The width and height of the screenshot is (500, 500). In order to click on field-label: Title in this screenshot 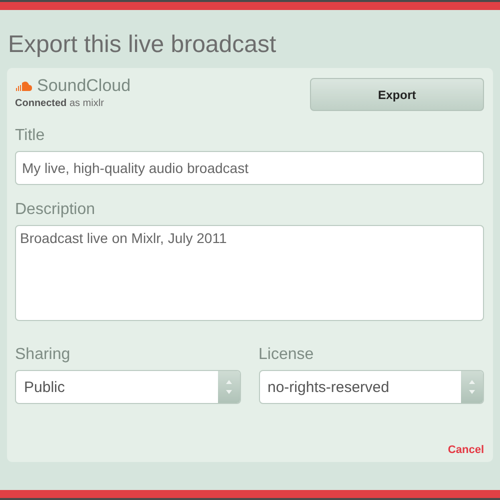, I will do `click(30, 136)`.